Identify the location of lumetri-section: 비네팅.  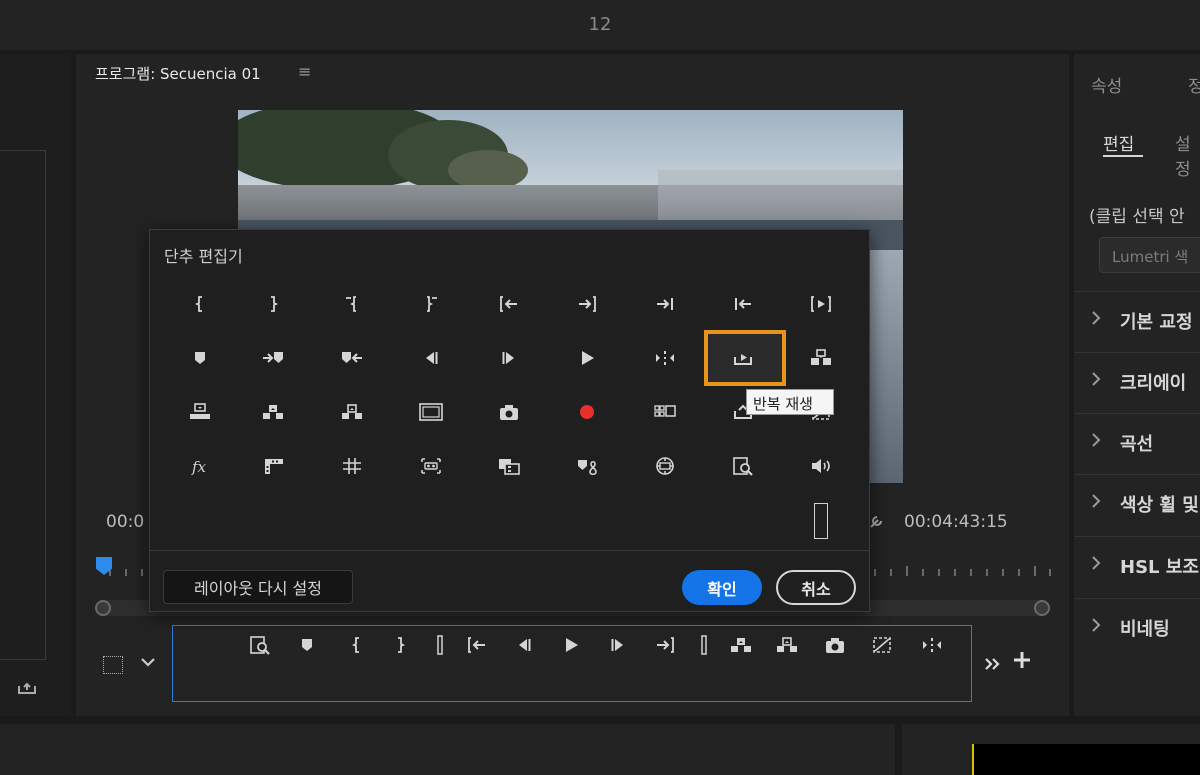
(1137, 628).